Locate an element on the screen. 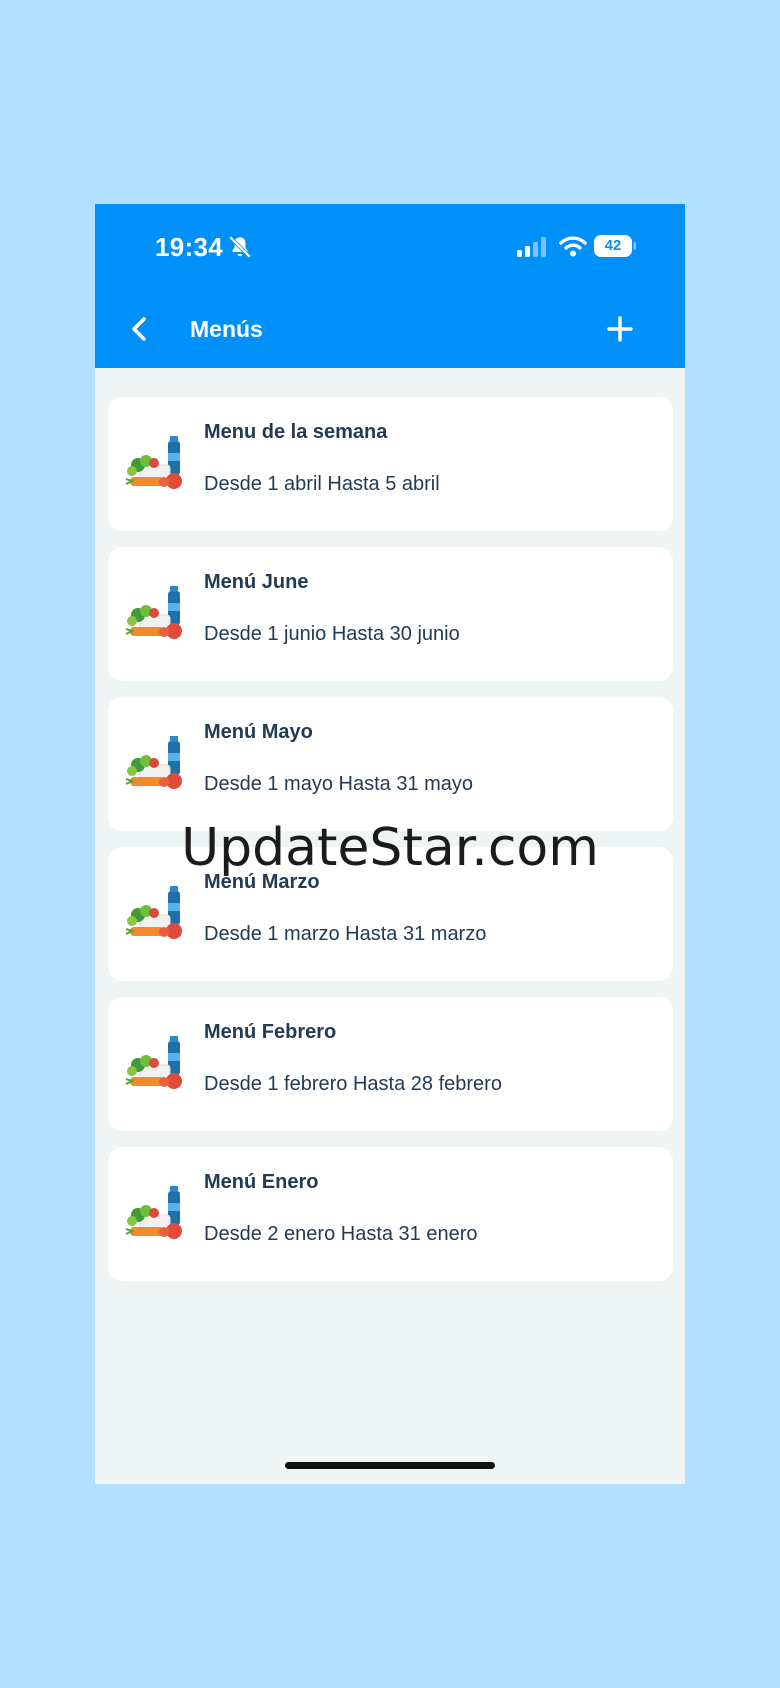 The height and width of the screenshot is (1688, 780). app-bar: 19:34 42 Menús is located at coordinates (390, 286).